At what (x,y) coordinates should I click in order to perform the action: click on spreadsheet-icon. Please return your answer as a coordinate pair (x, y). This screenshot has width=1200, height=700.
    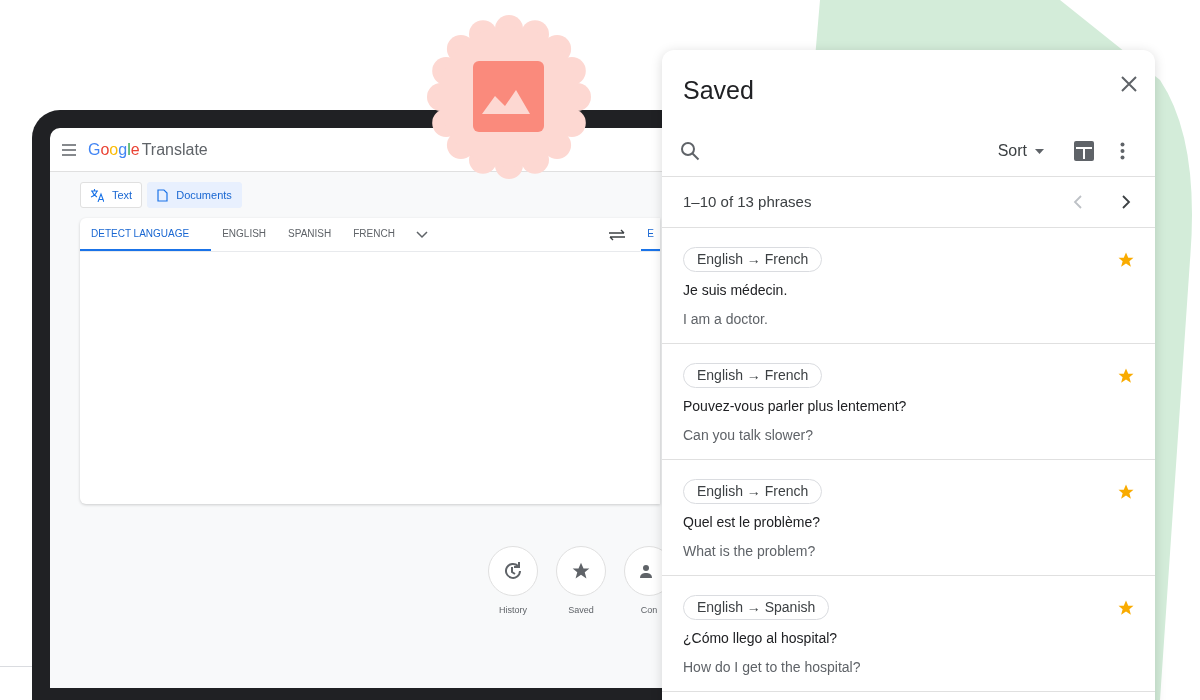
    Looking at the image, I should click on (1084, 151).